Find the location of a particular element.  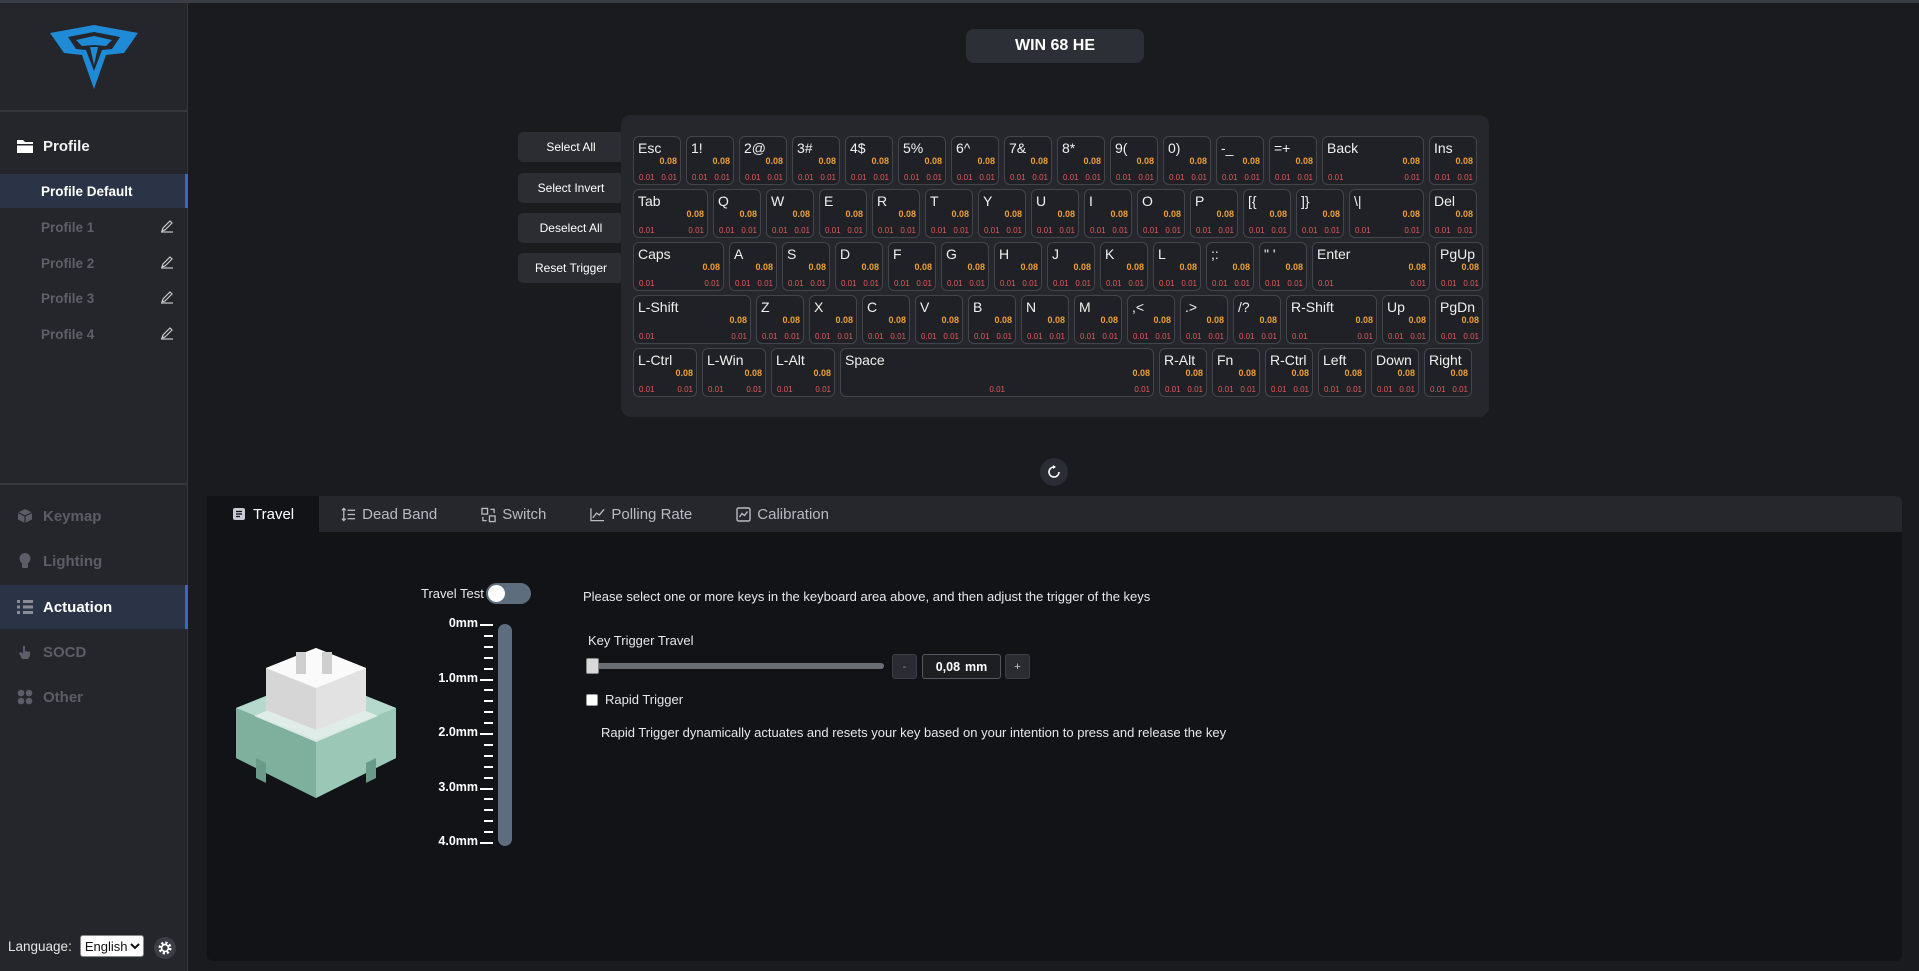

key: \| 0.08 0.01 0.01 is located at coordinates (1386, 213).